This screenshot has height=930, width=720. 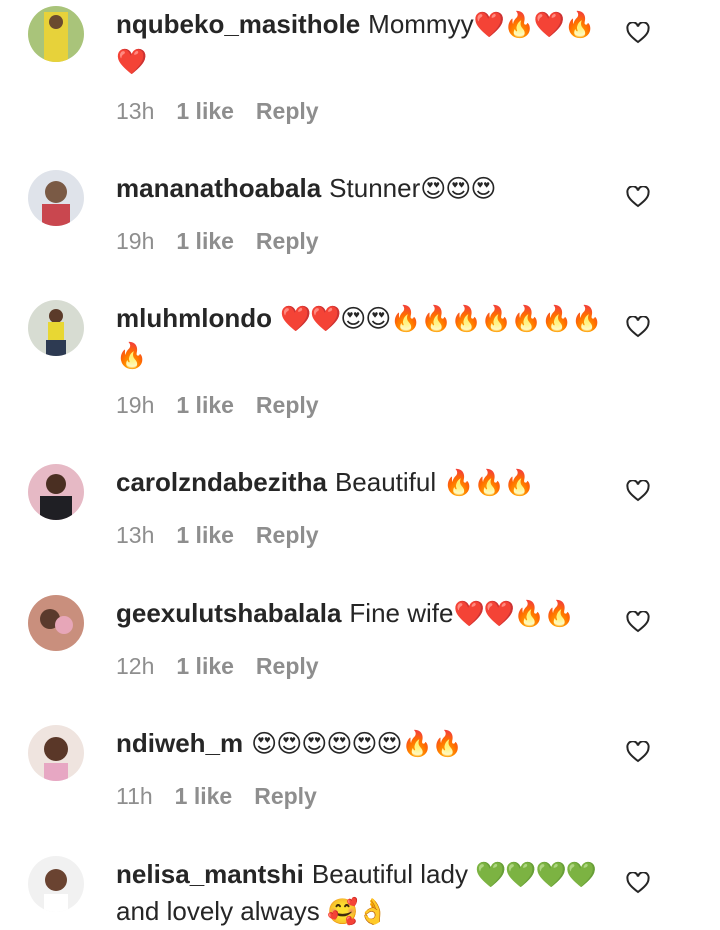 I want to click on comment-body: mananathoabala Stunner😍😍😍, so click(x=361, y=188).